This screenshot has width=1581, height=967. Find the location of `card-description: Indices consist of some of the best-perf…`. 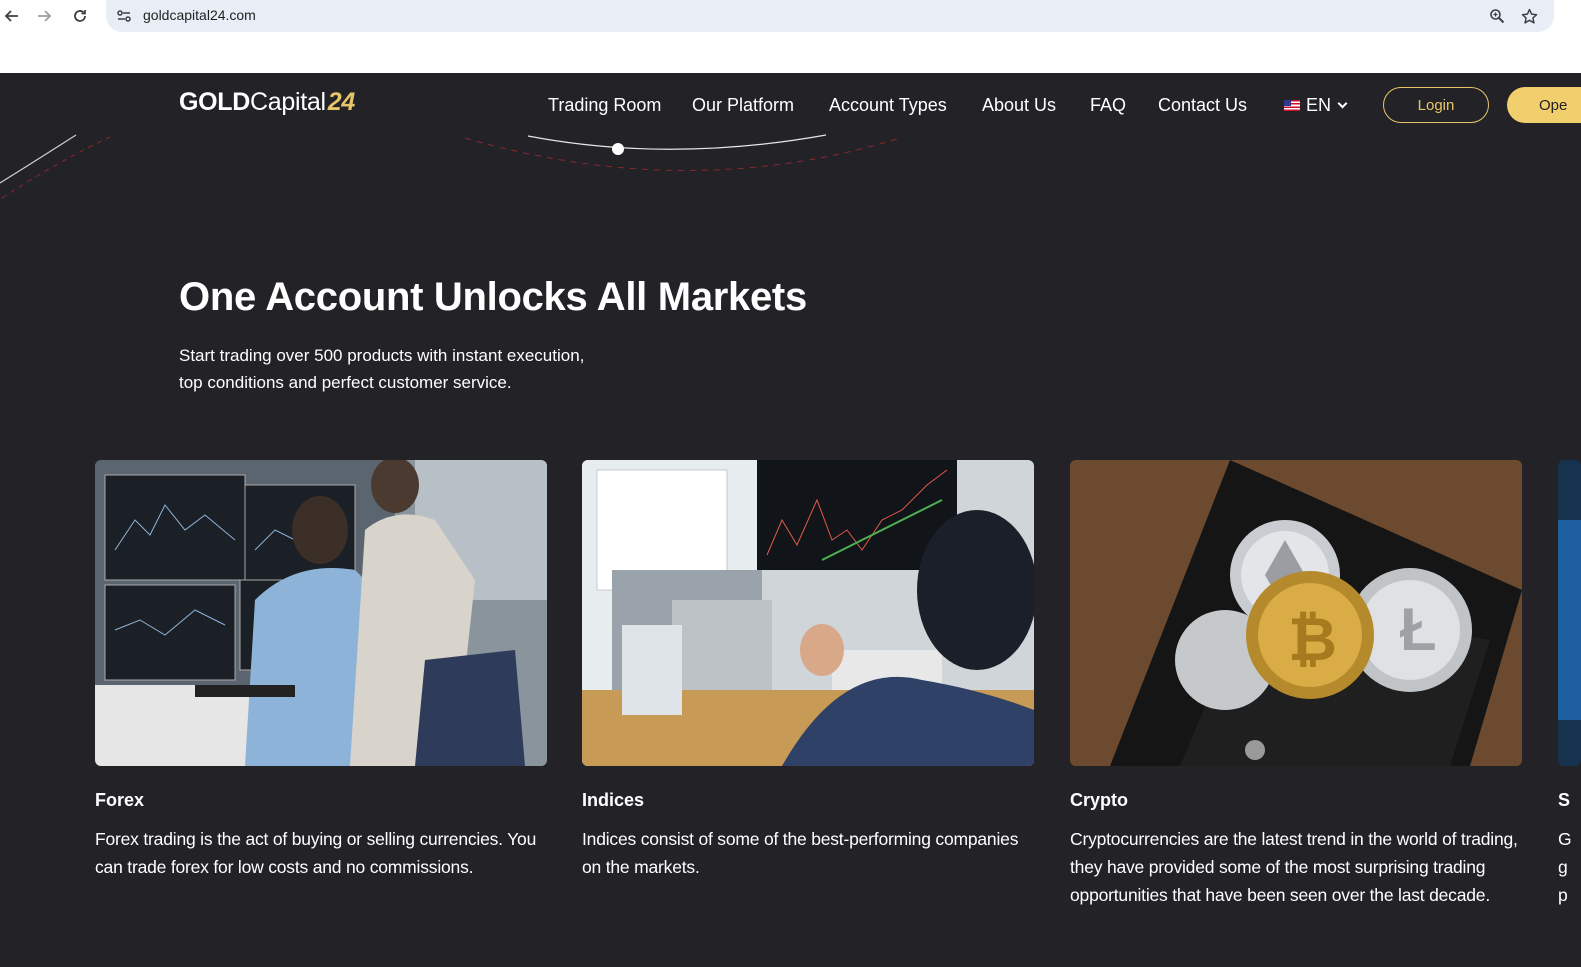

card-description: Indices consist of some of the best-perf… is located at coordinates (800, 853).